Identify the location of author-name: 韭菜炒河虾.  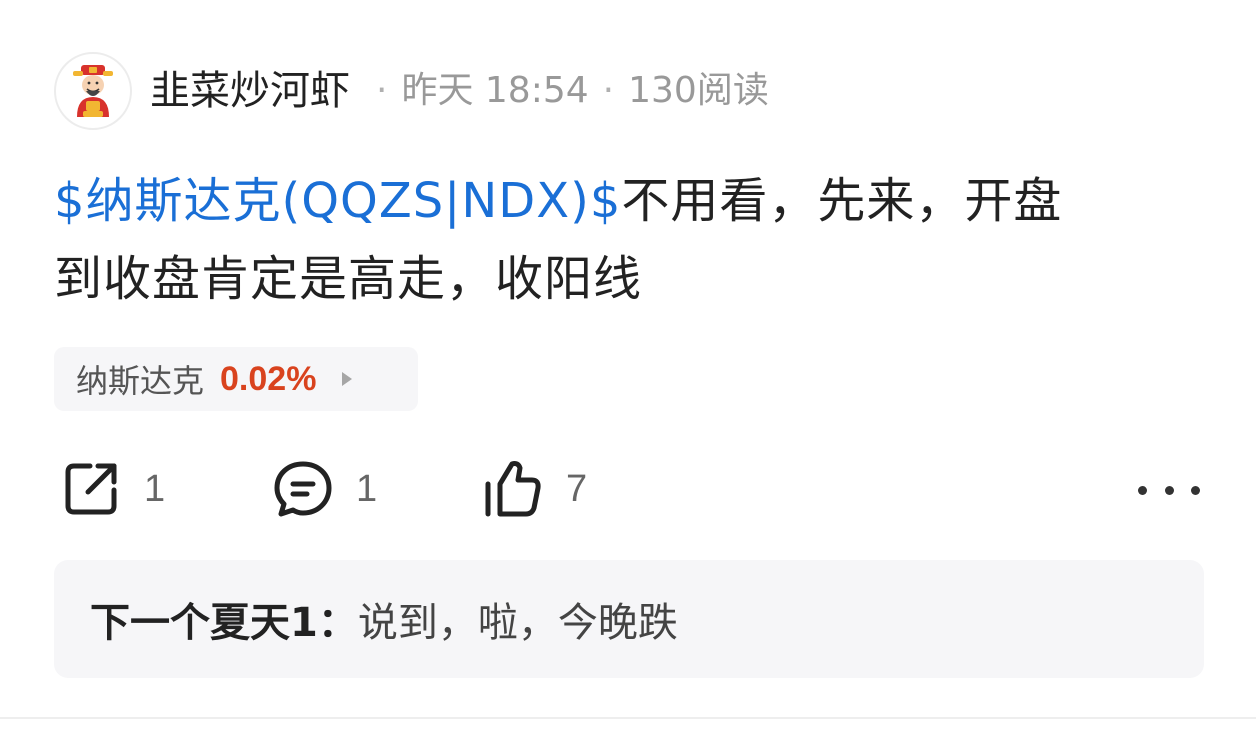
(250, 91).